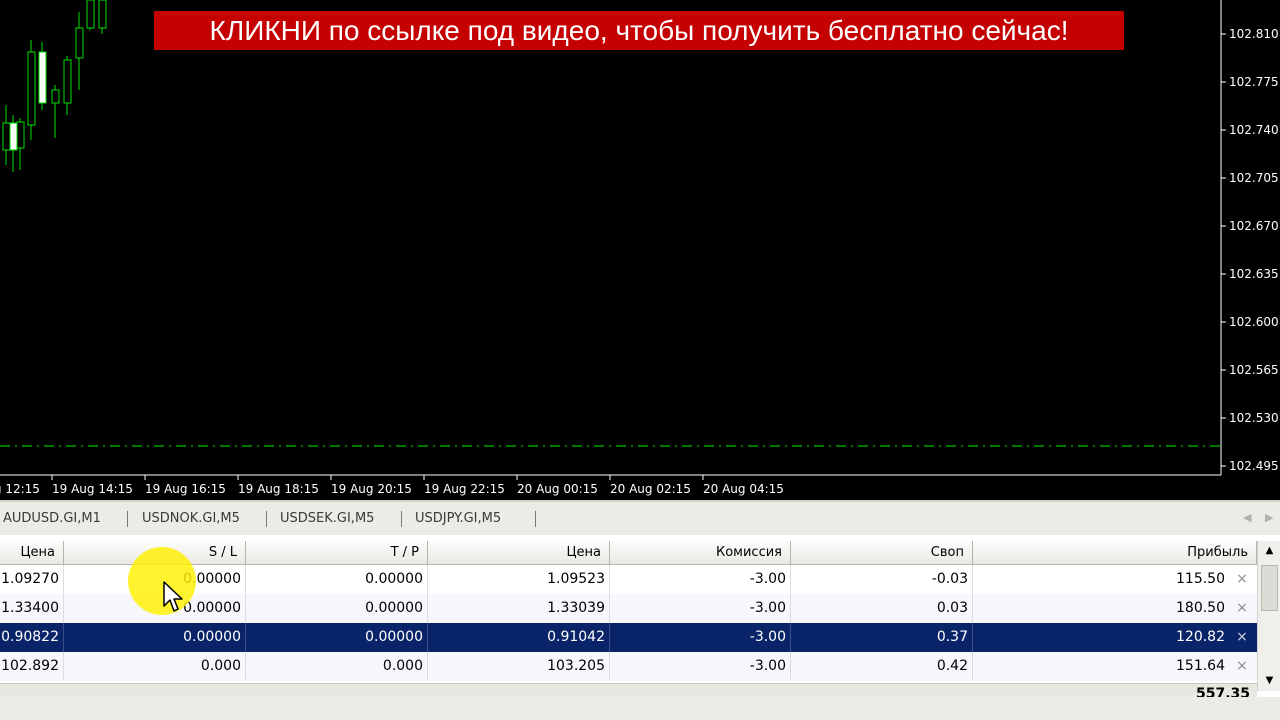 The width and height of the screenshot is (1280, 720). Describe the element at coordinates (1254, 34) in the screenshot. I see `price-label: 102.810` at that location.